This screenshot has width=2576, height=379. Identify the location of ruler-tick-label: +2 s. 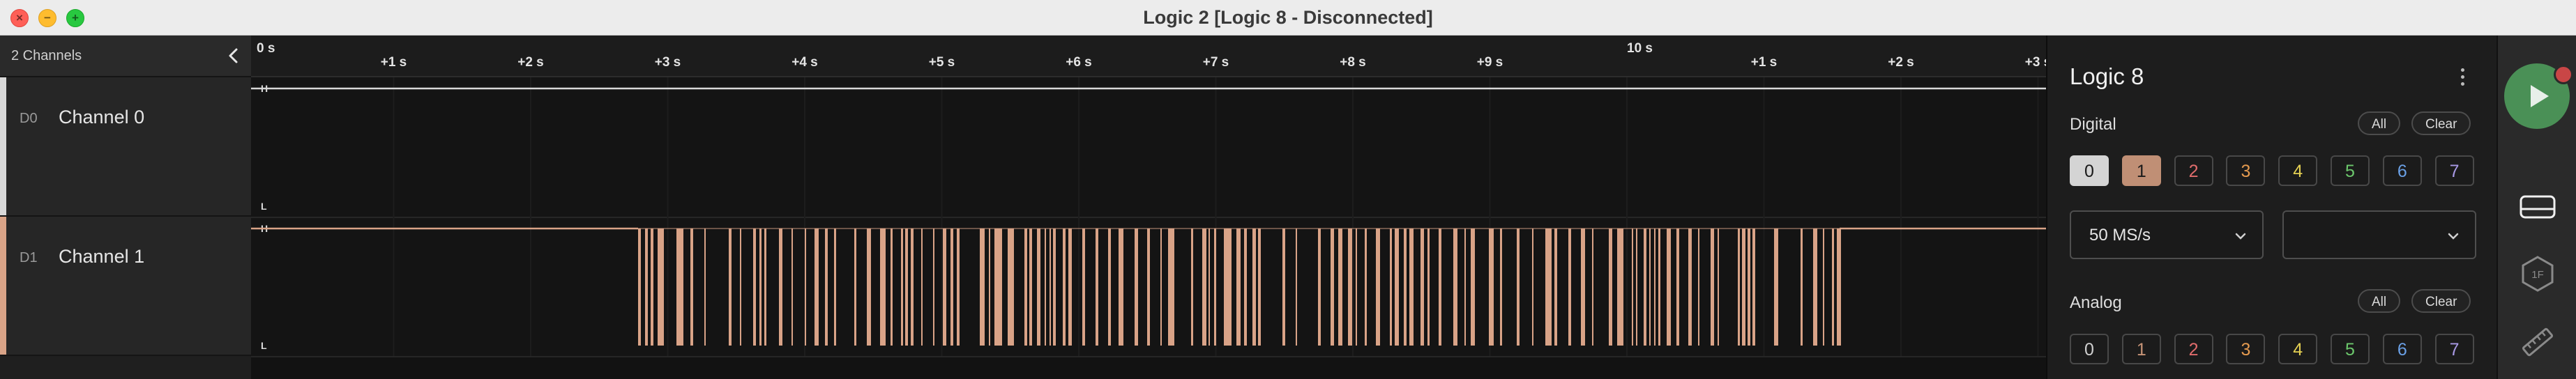
(1901, 62).